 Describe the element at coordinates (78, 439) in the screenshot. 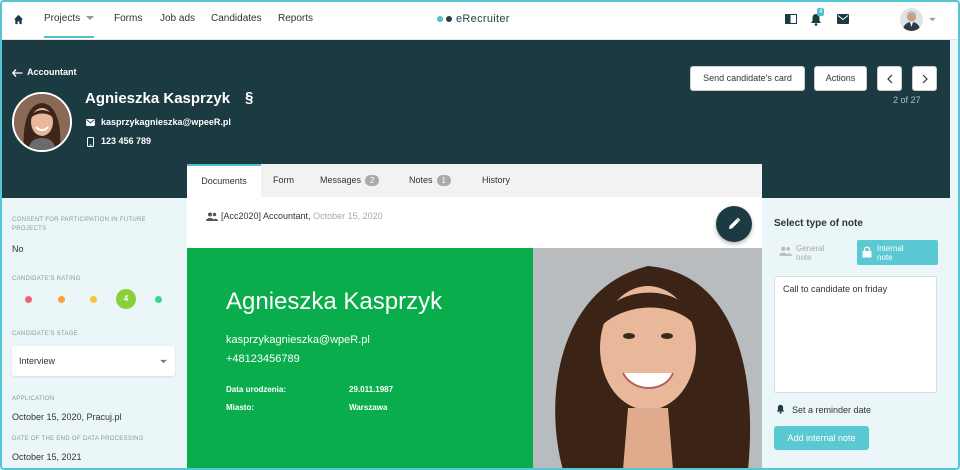

I see `data-end-label: DATE OF THE END OF DATA PROCESSING` at that location.